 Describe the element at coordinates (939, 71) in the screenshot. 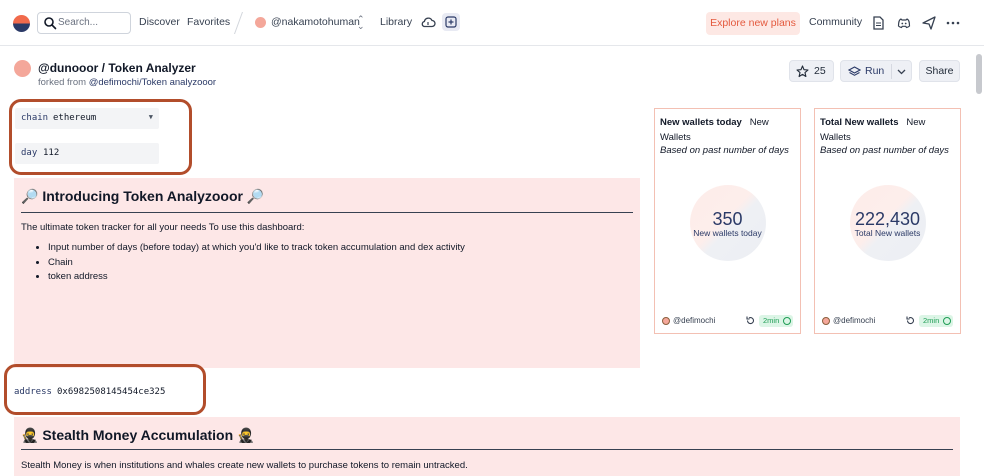

I see `share-button: Share` at that location.